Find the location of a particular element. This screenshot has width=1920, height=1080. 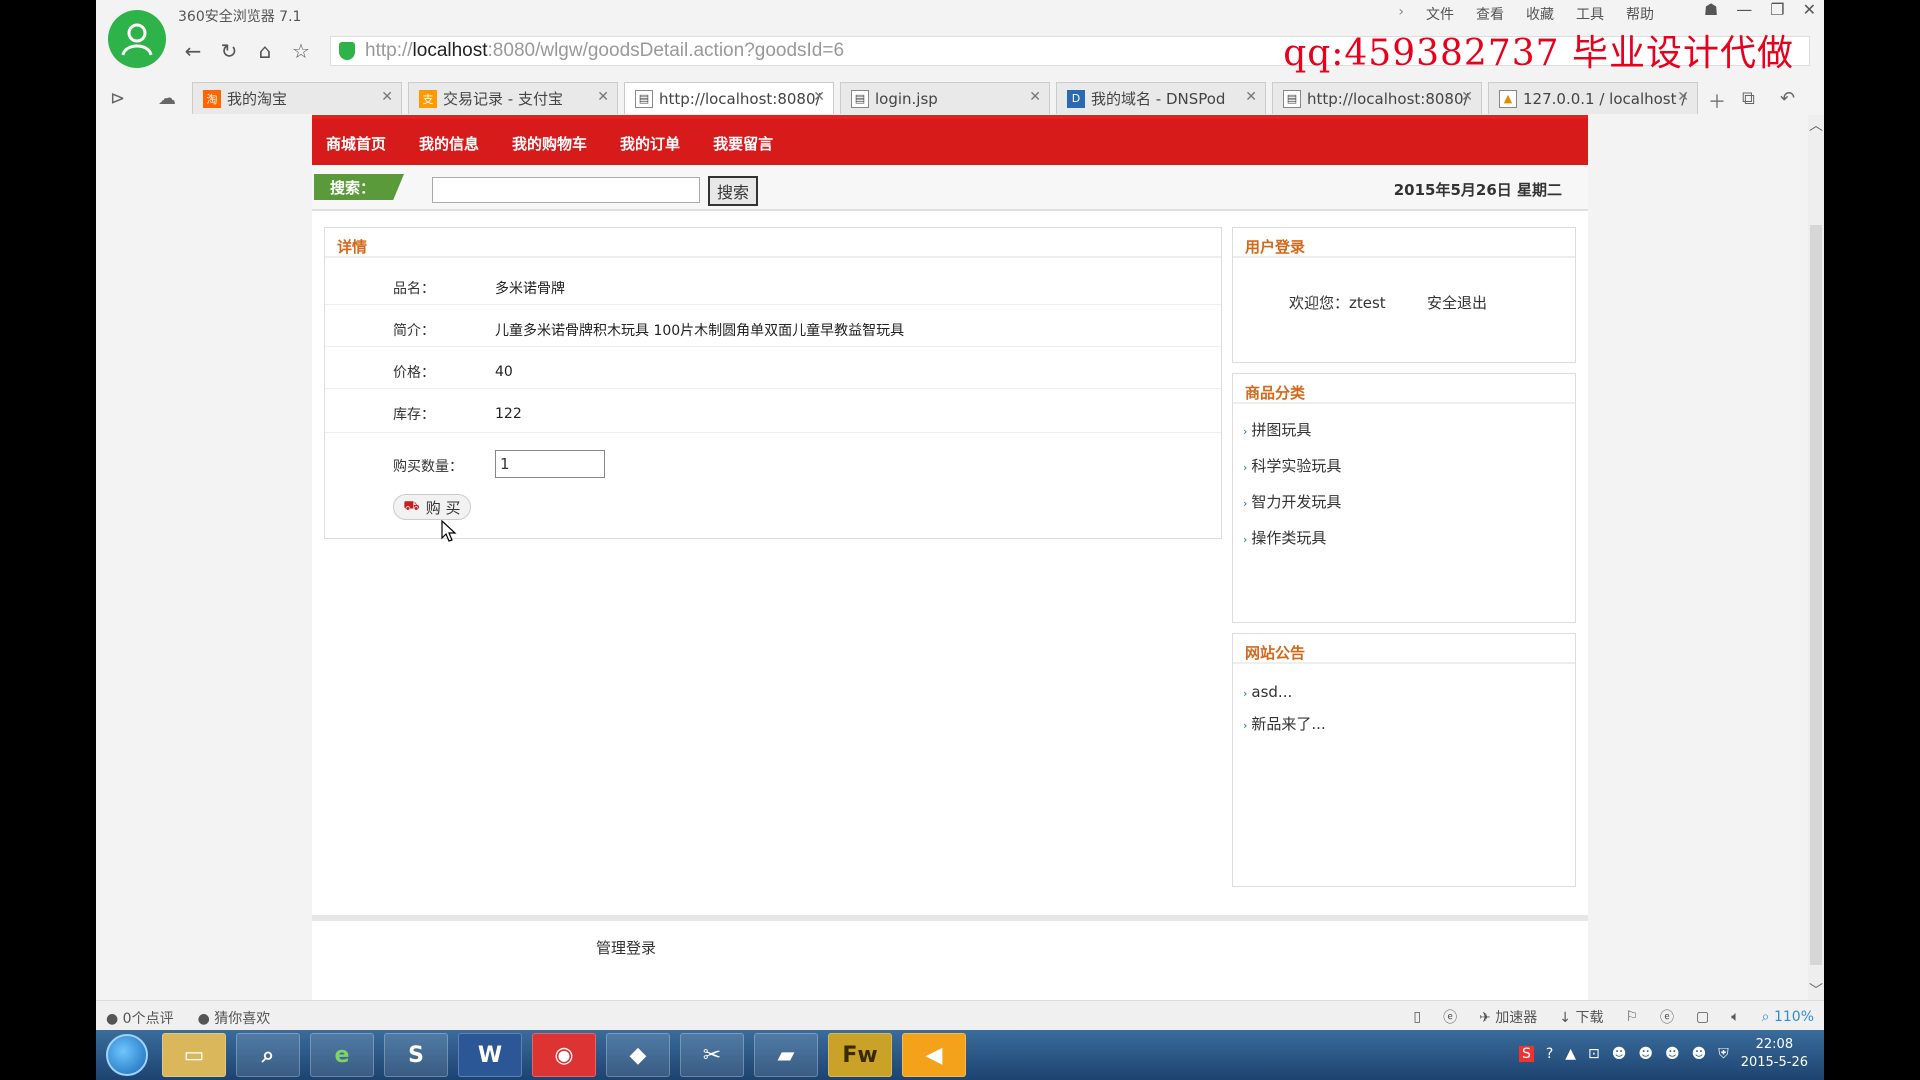

taobao-icon: 淘 is located at coordinates (212, 98).